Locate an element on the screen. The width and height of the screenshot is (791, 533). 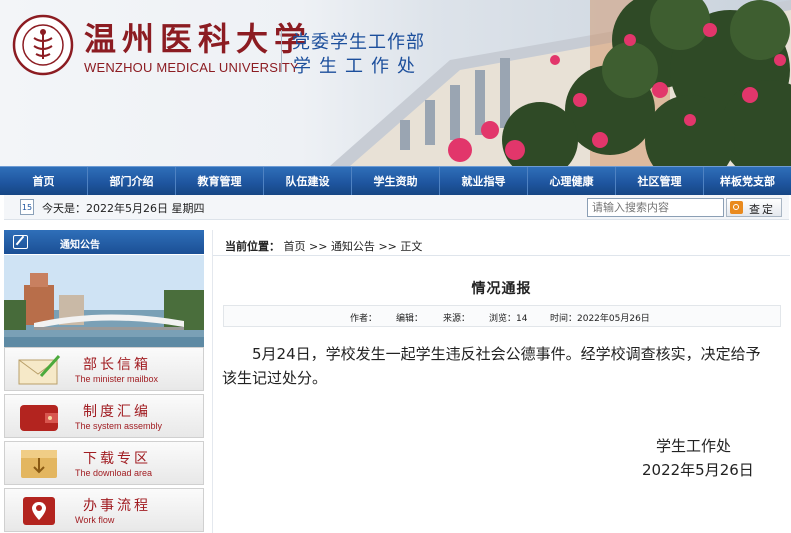
service-system-assembly: 制度汇编 The system assembly is located at coordinates (104, 416).